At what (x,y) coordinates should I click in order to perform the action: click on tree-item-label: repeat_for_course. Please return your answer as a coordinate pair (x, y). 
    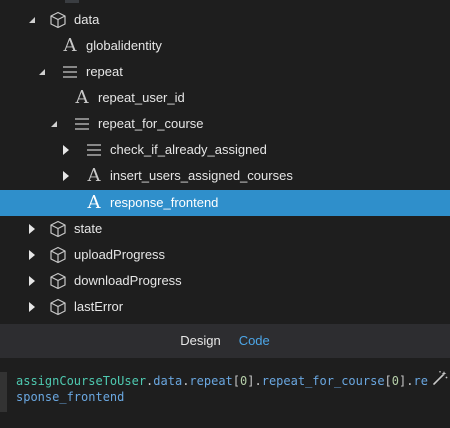
    Looking at the image, I should click on (151, 123).